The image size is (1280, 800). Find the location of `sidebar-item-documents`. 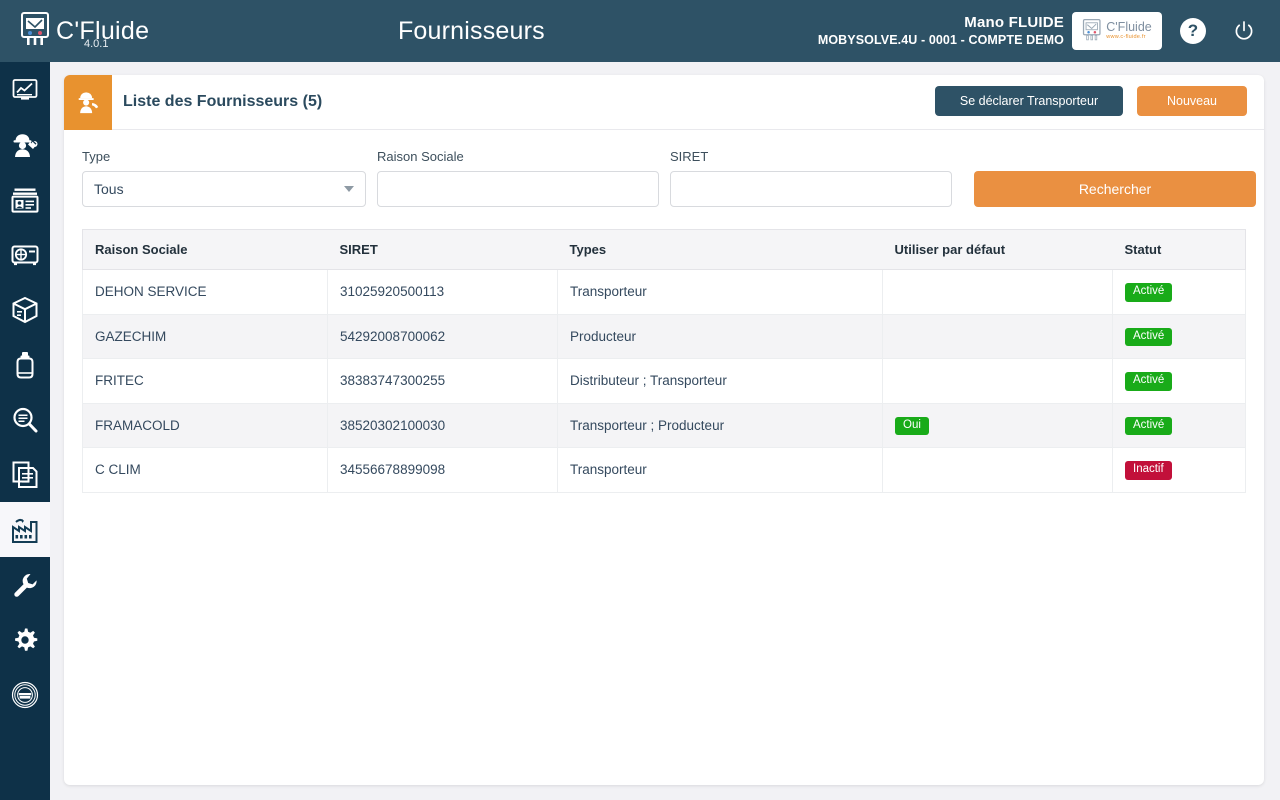

sidebar-item-documents is located at coordinates (25, 474).